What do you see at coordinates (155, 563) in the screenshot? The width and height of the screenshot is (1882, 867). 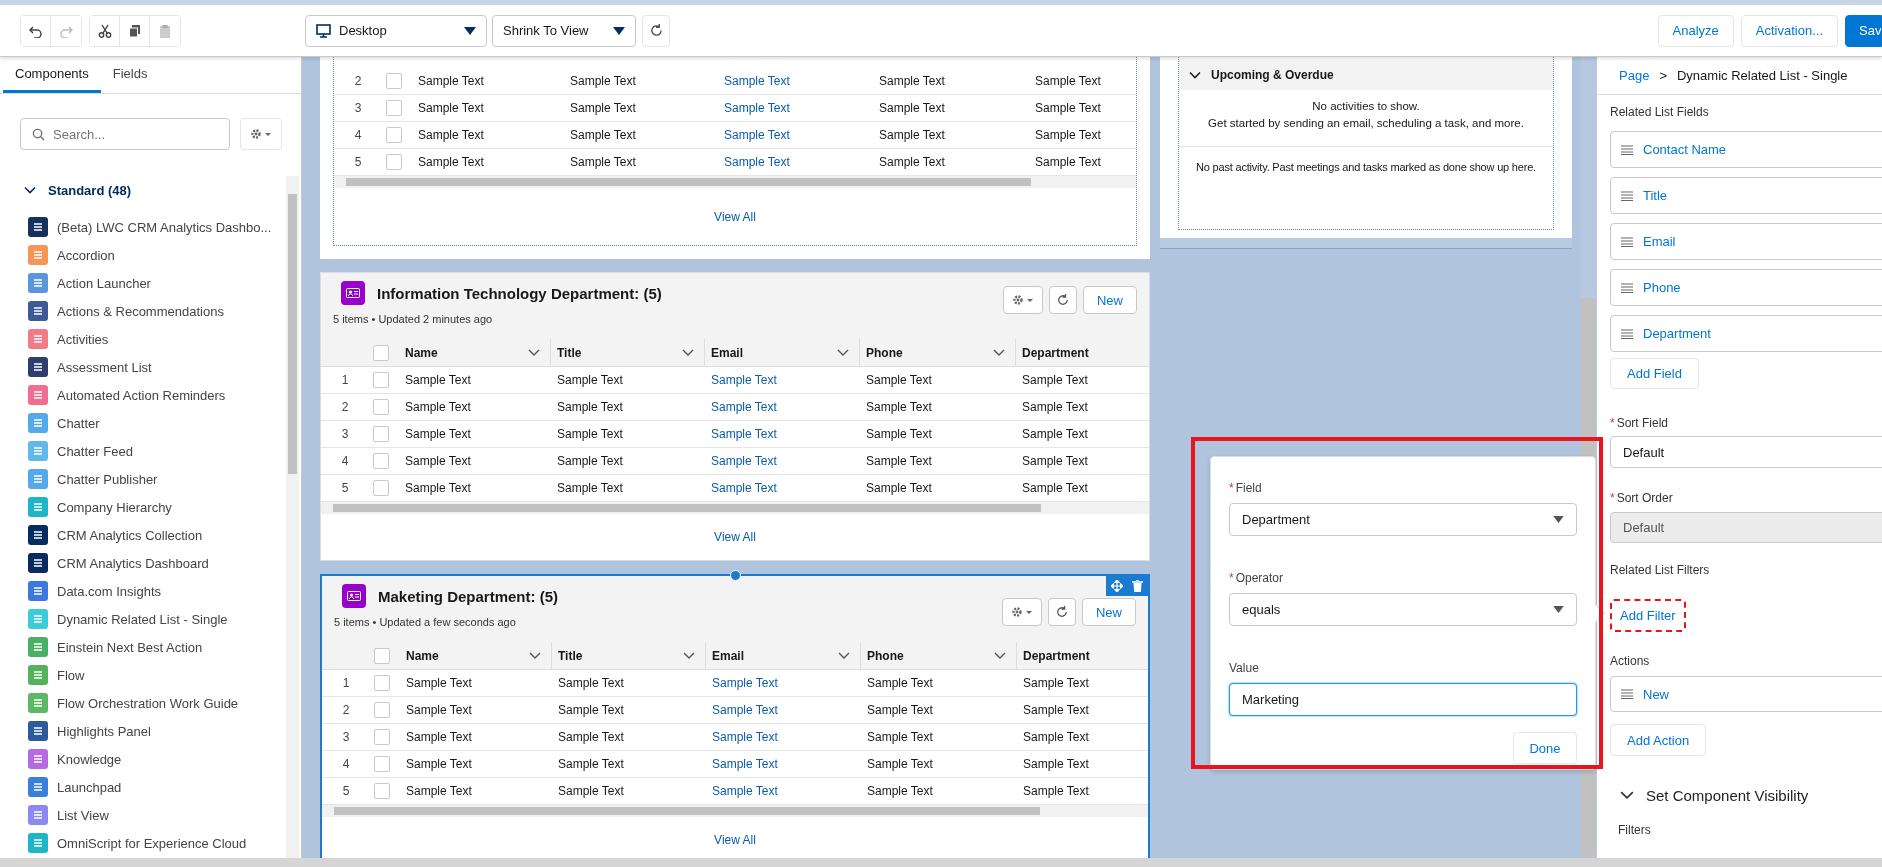 I see `component-item: CRM Analytics Dashboard` at bounding box center [155, 563].